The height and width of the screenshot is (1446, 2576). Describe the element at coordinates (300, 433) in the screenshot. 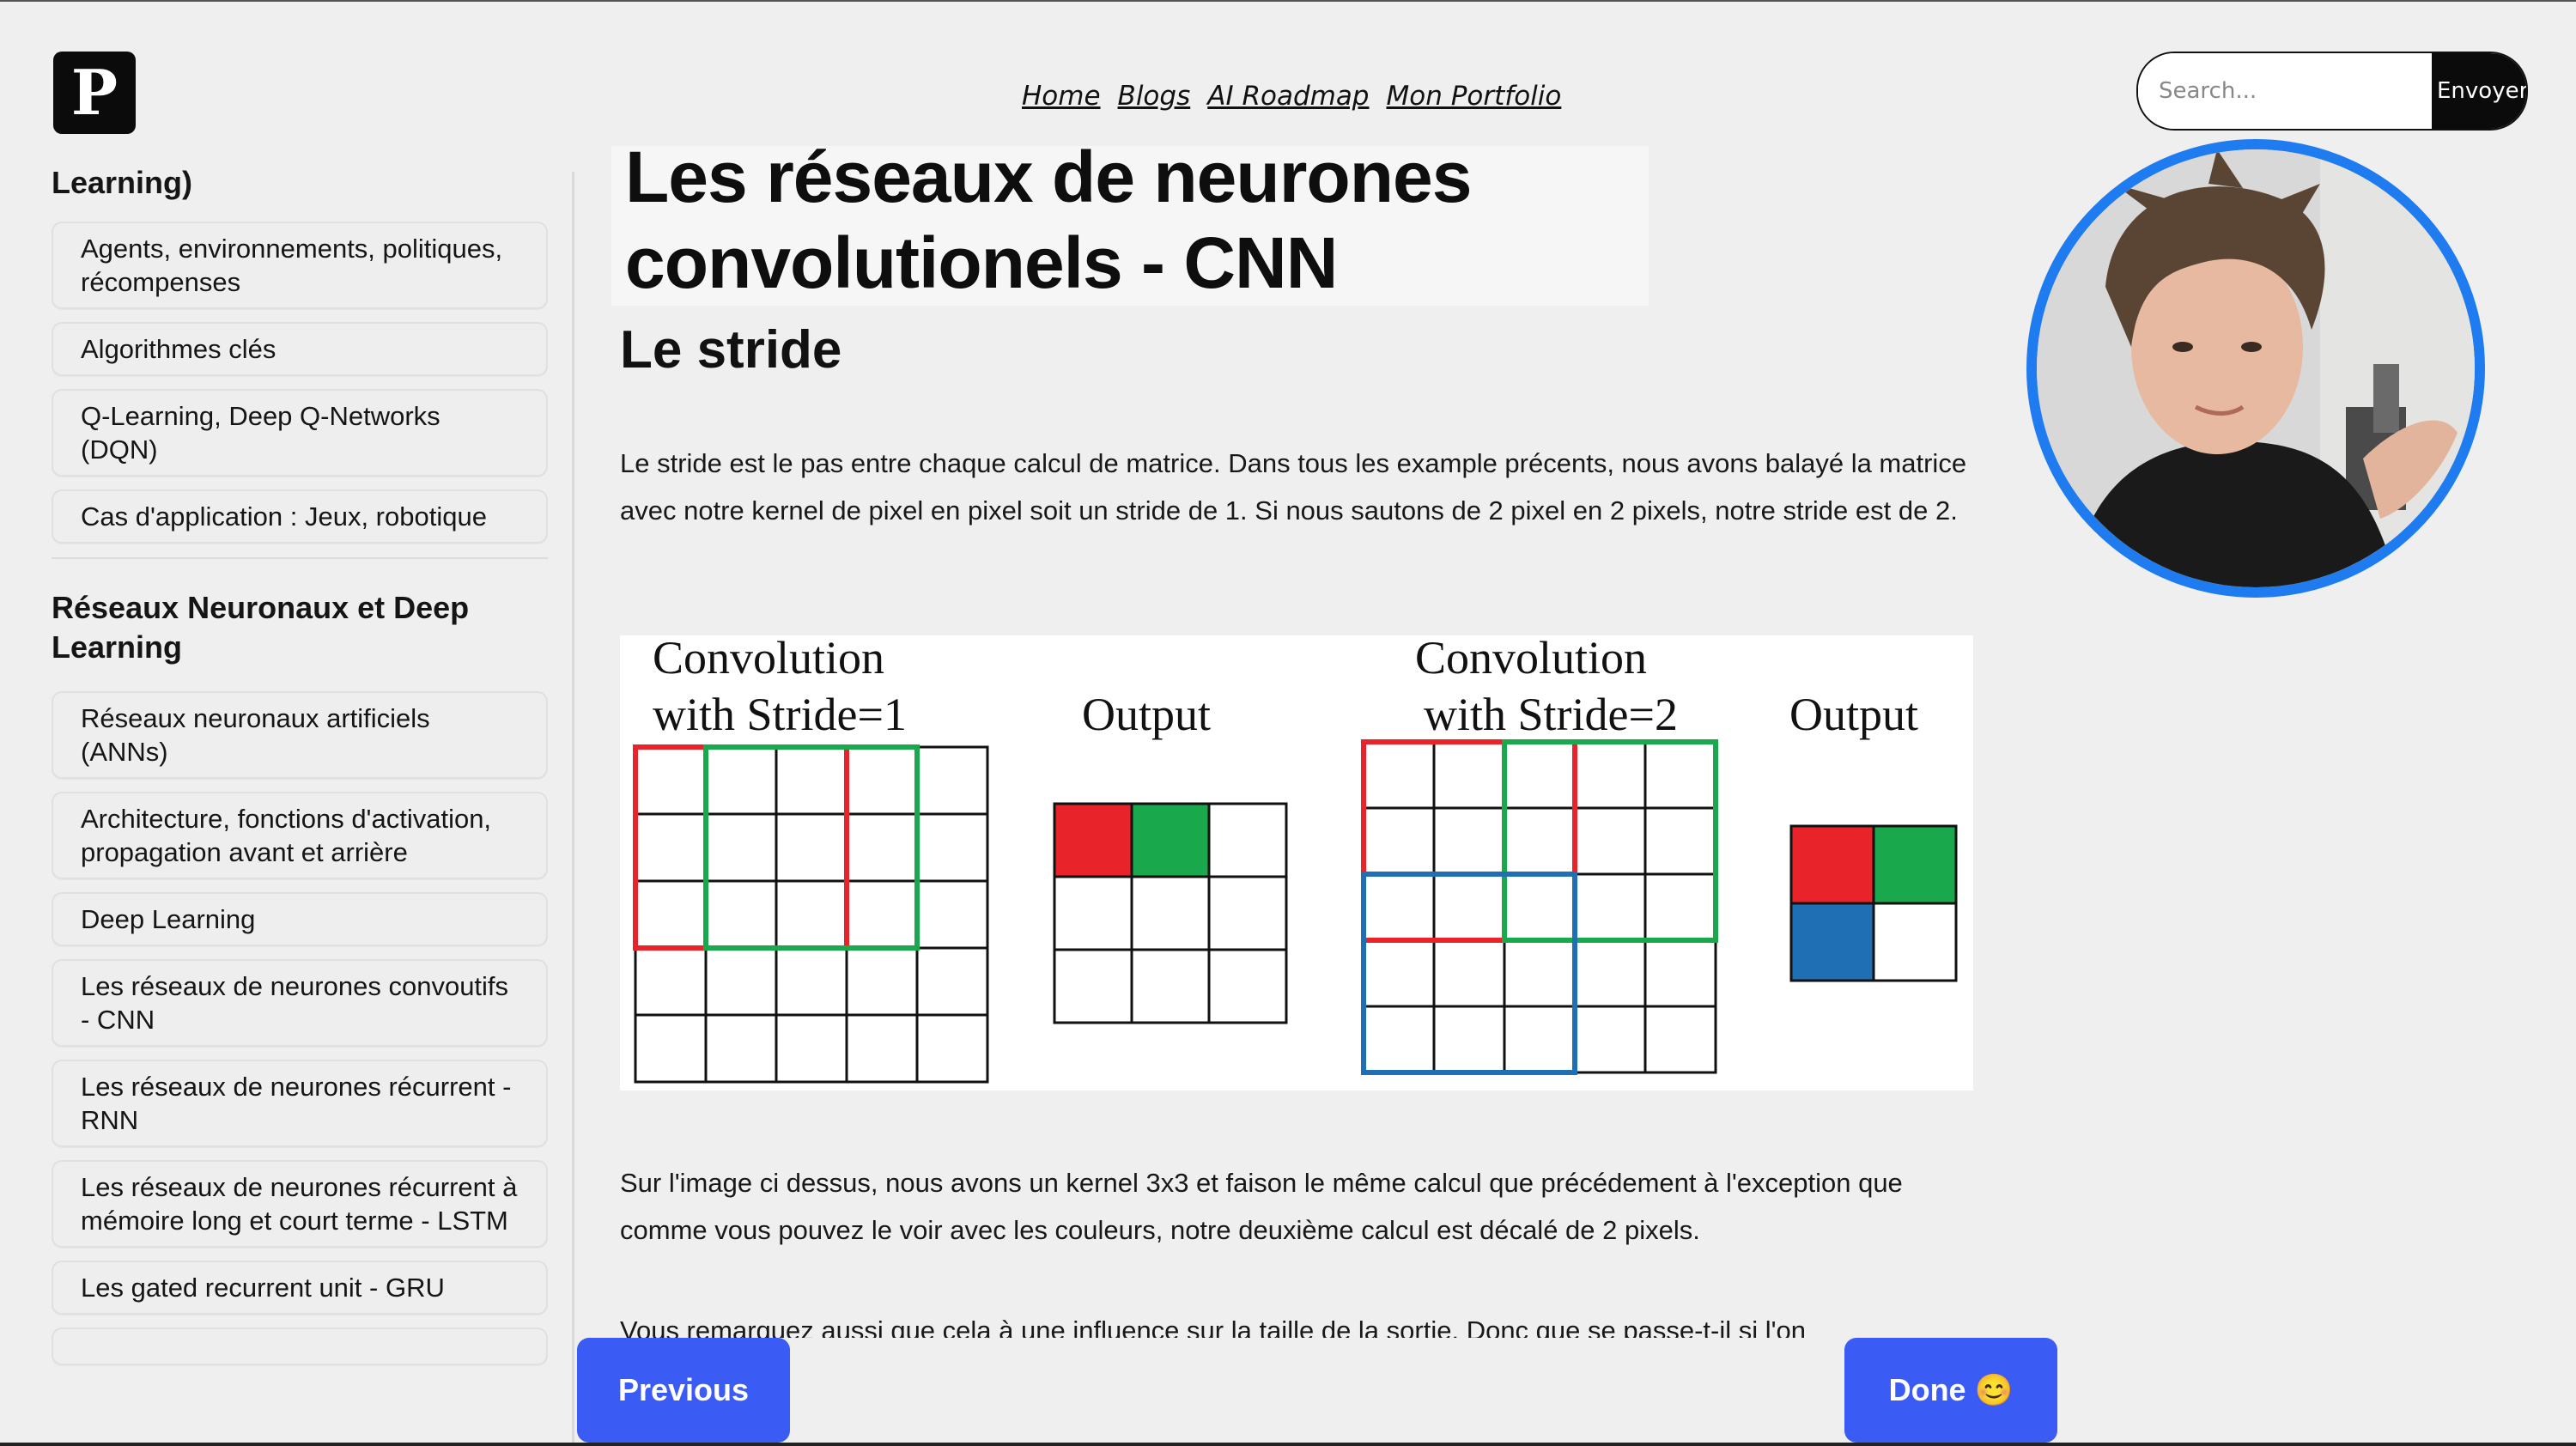

I see `sidebar-item: Q-Learning, Deep Q-Networks (DQN)` at that location.